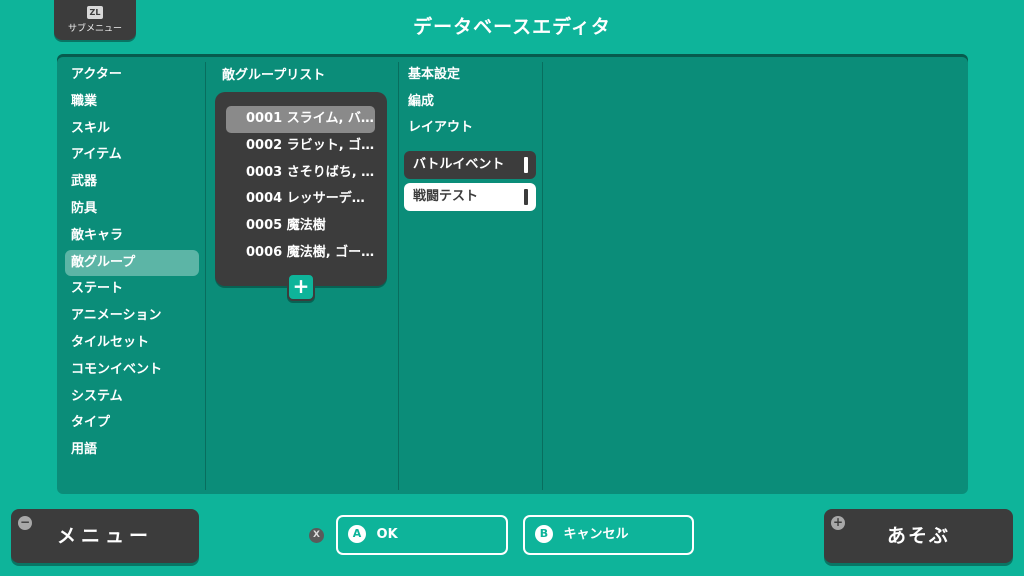 This screenshot has height=576, width=1024. I want to click on battle-test-button: 戦闘テスト, so click(470, 197).